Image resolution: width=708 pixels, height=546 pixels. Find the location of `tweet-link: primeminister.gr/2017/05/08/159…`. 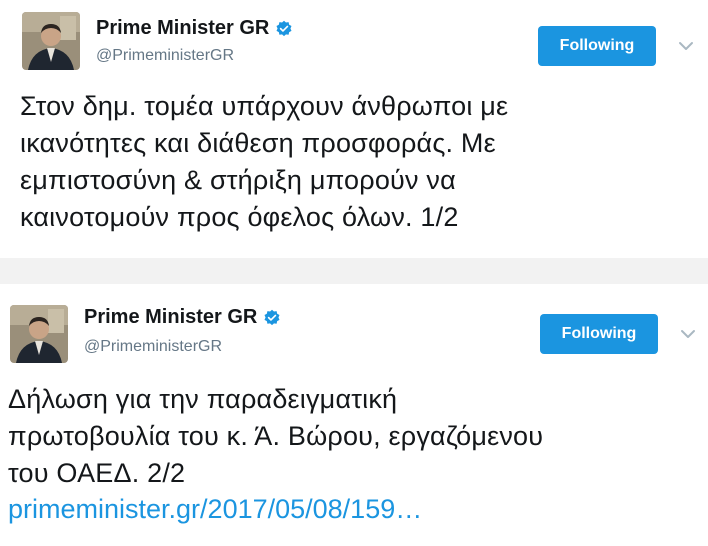

tweet-link: primeminister.gr/2017/05/08/159… is located at coordinates (215, 509).